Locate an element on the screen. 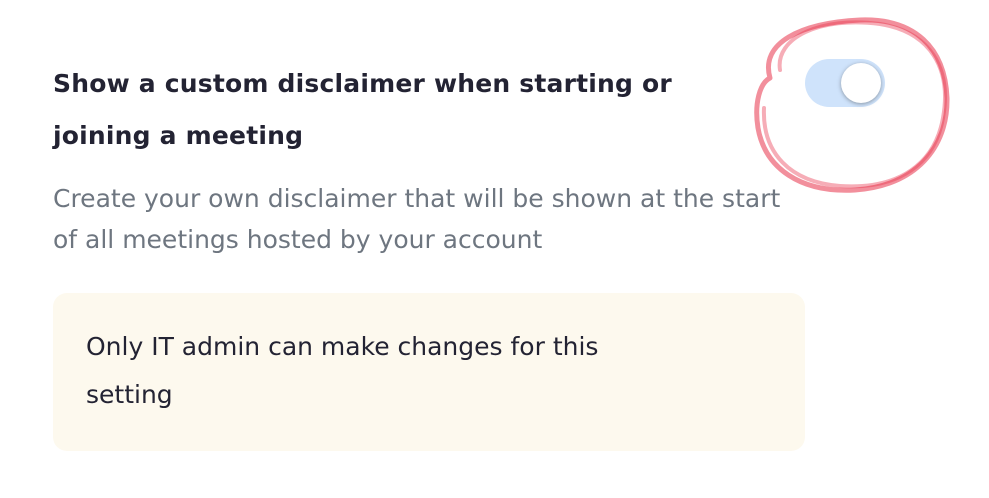 The width and height of the screenshot is (989, 498). disclaimer-toggle is located at coordinates (845, 83).